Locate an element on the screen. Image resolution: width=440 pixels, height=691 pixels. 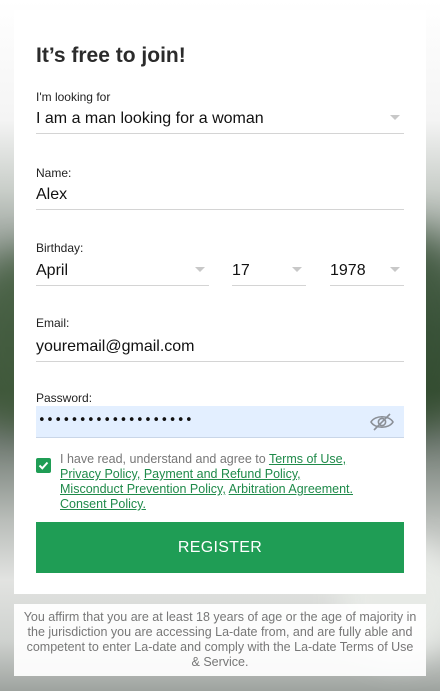
looking-for-value: I am a man looking for a woman is located at coordinates (150, 118).